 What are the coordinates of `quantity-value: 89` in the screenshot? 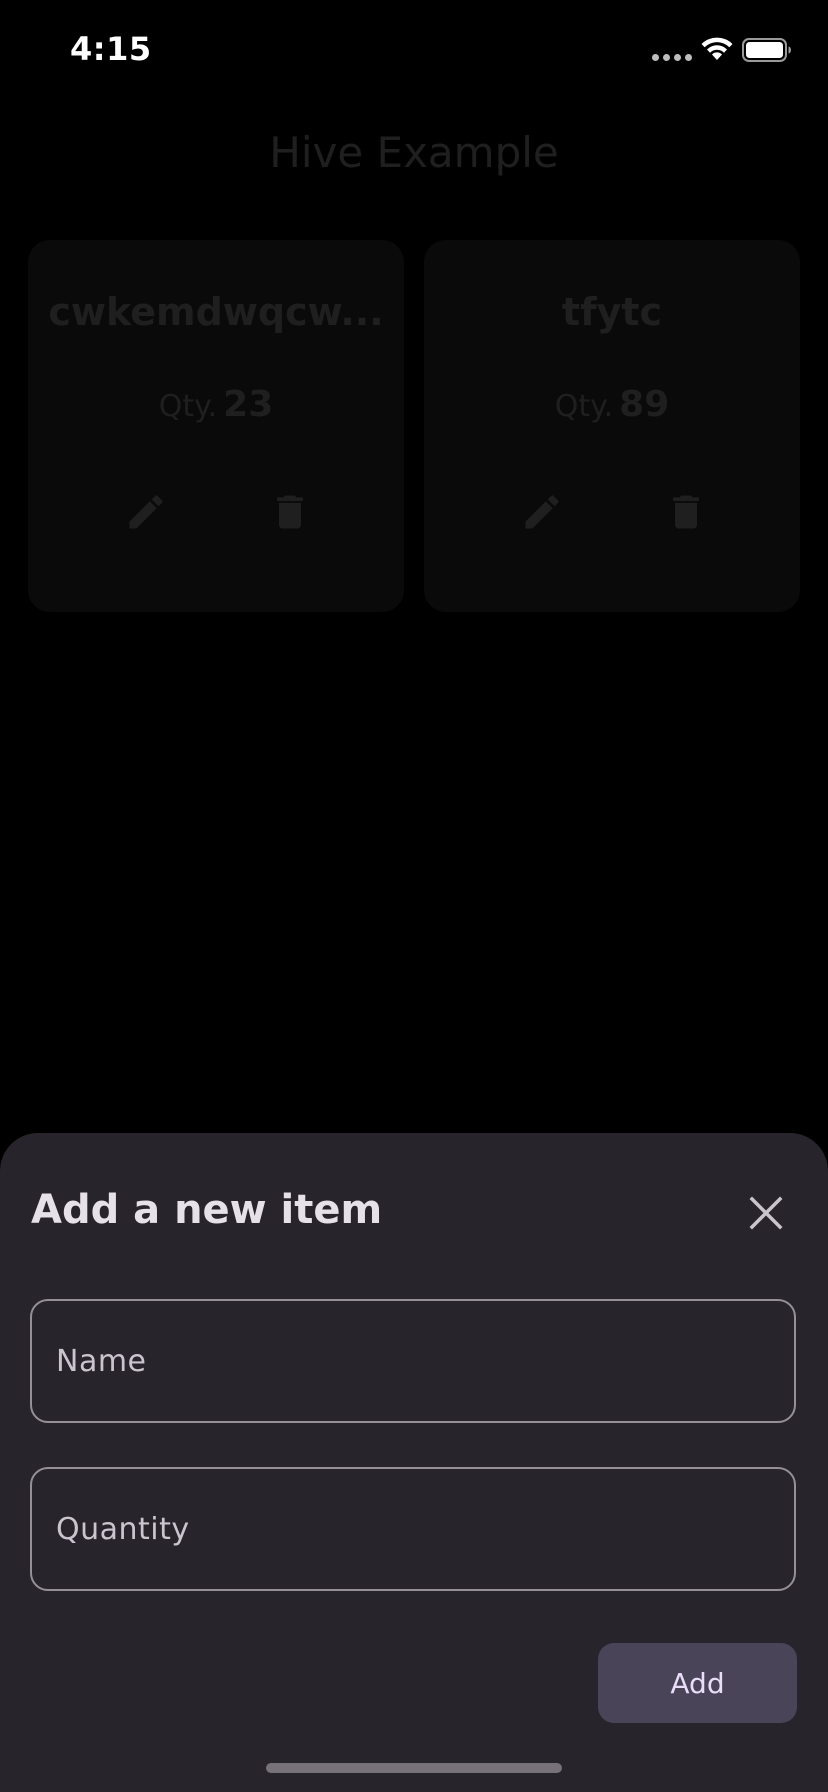 It's located at (644, 404).